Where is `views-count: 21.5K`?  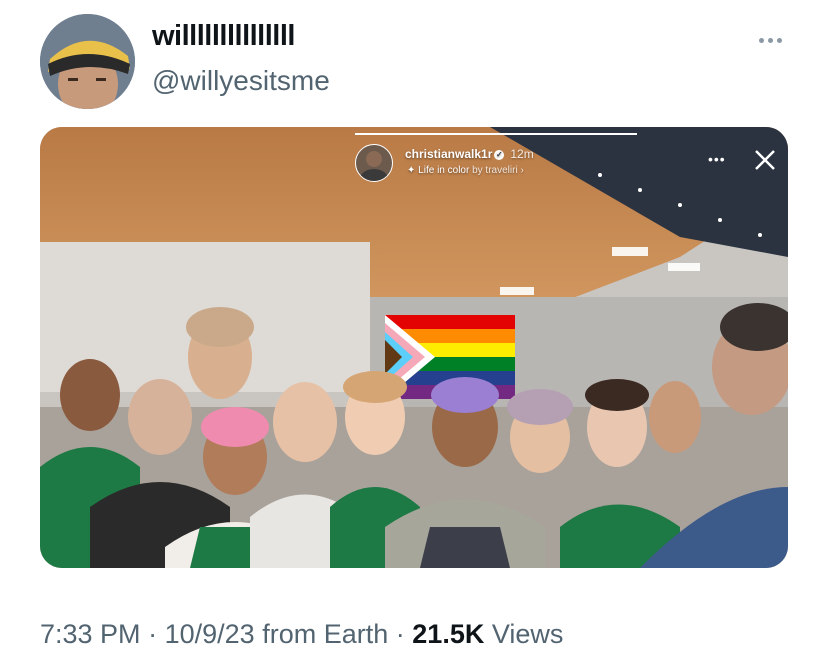
views-count: 21.5K is located at coordinates (448, 634).